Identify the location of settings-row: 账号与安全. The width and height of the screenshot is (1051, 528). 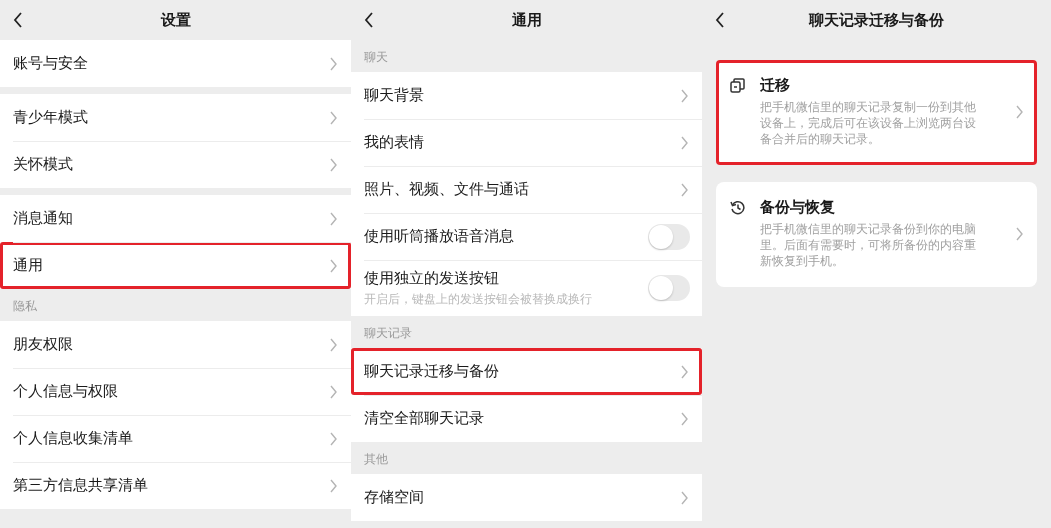
(175, 63).